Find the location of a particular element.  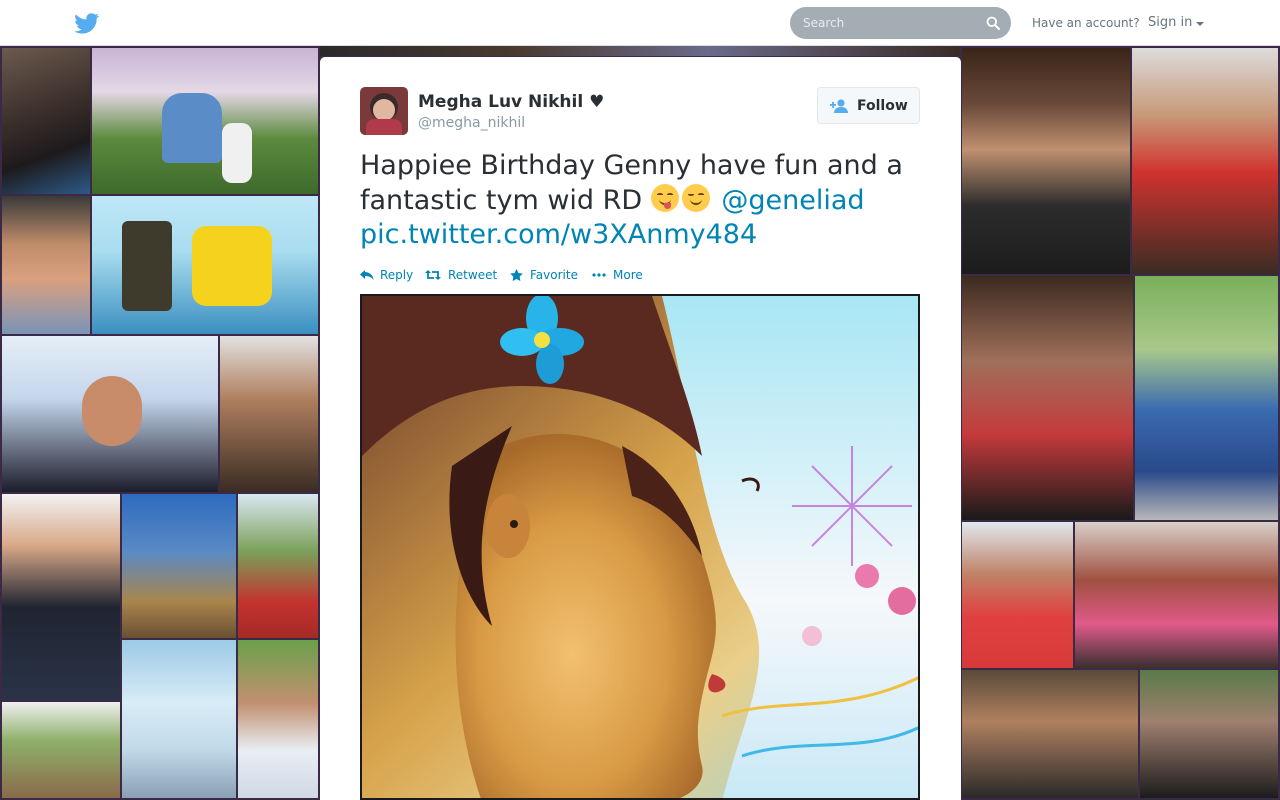

retweet-icon is located at coordinates (433, 275).